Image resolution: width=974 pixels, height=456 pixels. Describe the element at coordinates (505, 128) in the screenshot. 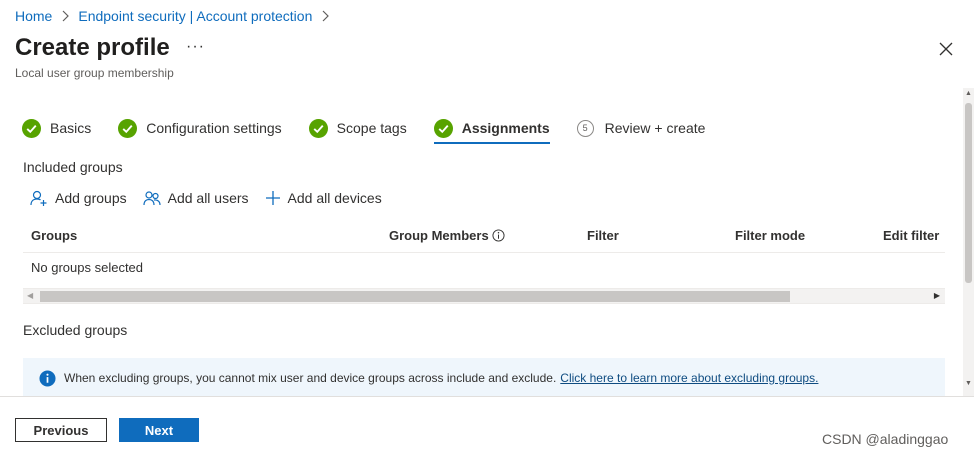

I see `step-label: Assignments` at that location.